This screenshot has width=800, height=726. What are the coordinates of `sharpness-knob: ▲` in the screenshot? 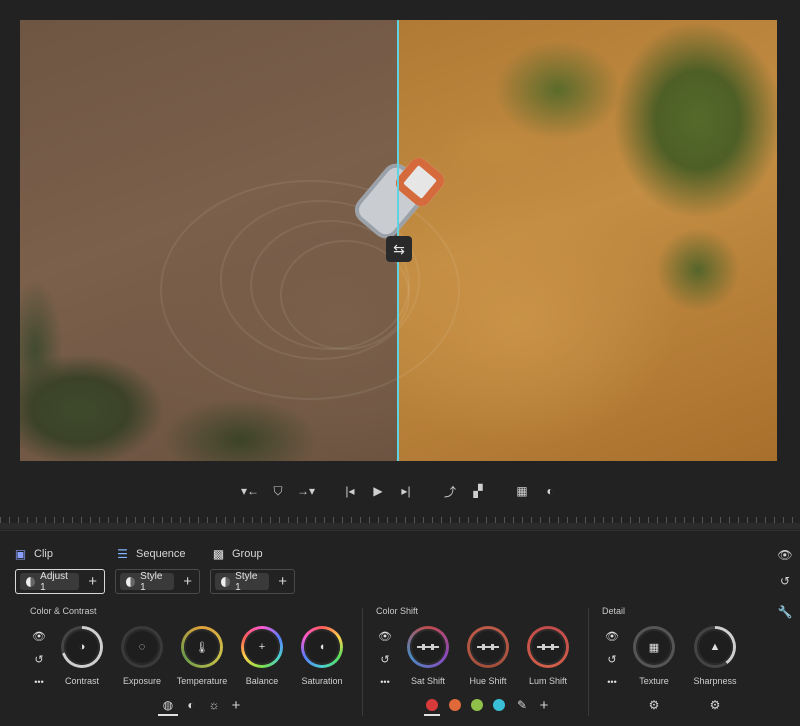 It's located at (715, 647).